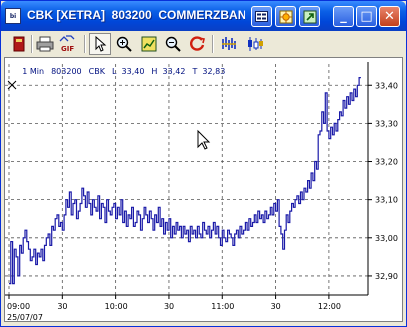 This screenshot has width=407, height=327. What do you see at coordinates (25, 317) in the screenshot?
I see `date-label: 25/07/07` at bounding box center [25, 317].